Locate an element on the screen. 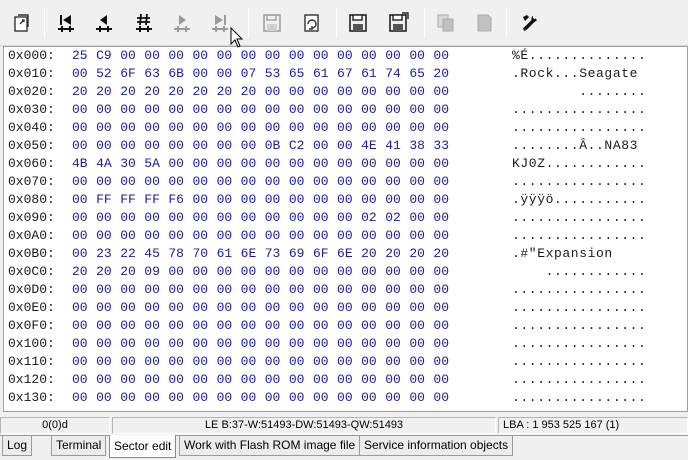  hex-byte: 61 is located at coordinates (325, 74).